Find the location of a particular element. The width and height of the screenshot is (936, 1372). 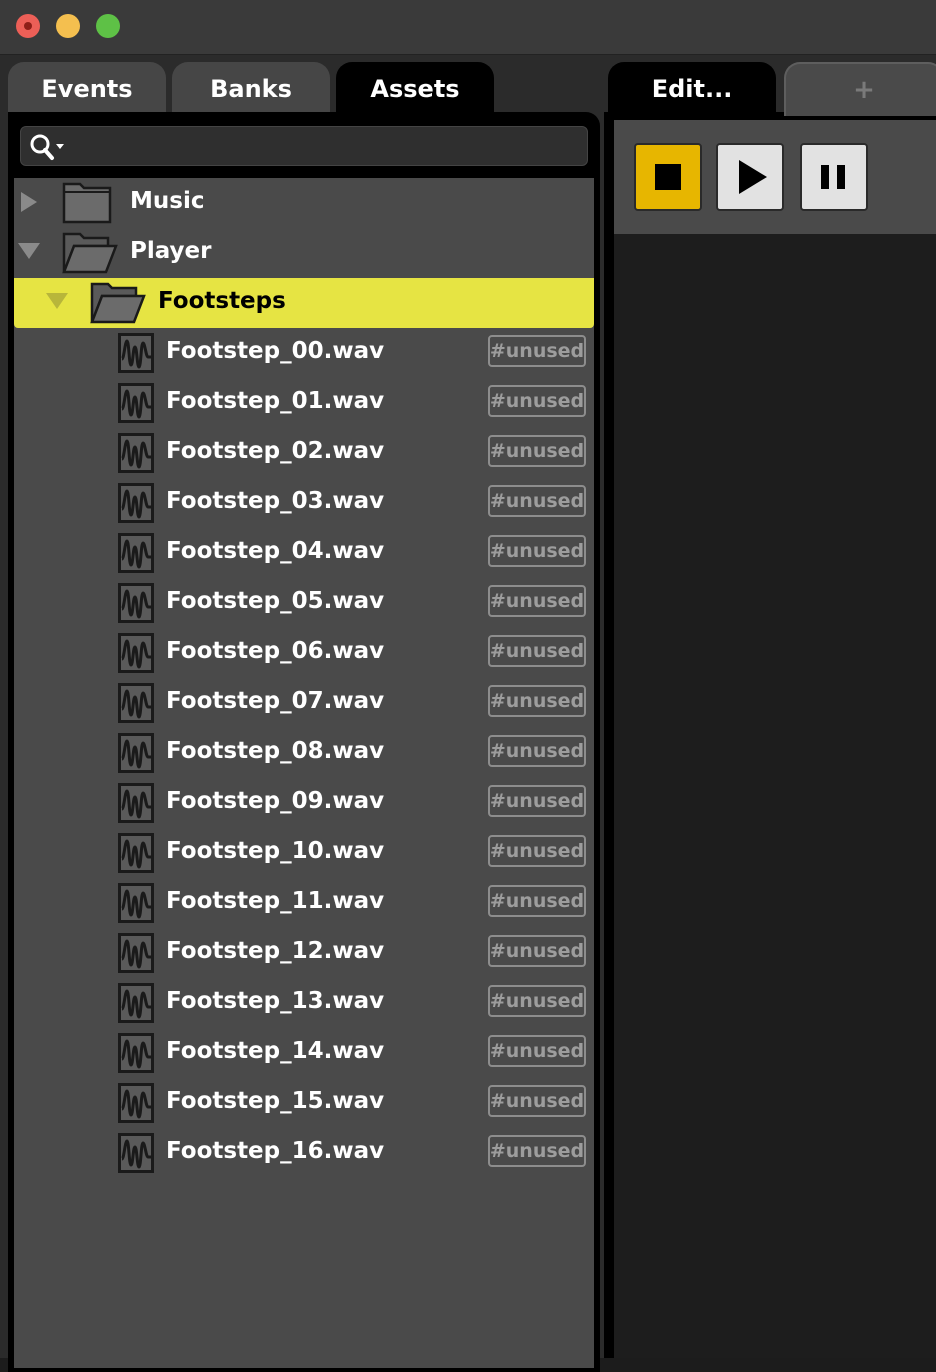

list-item: Footstep_05.wav #unused is located at coordinates (304, 603).